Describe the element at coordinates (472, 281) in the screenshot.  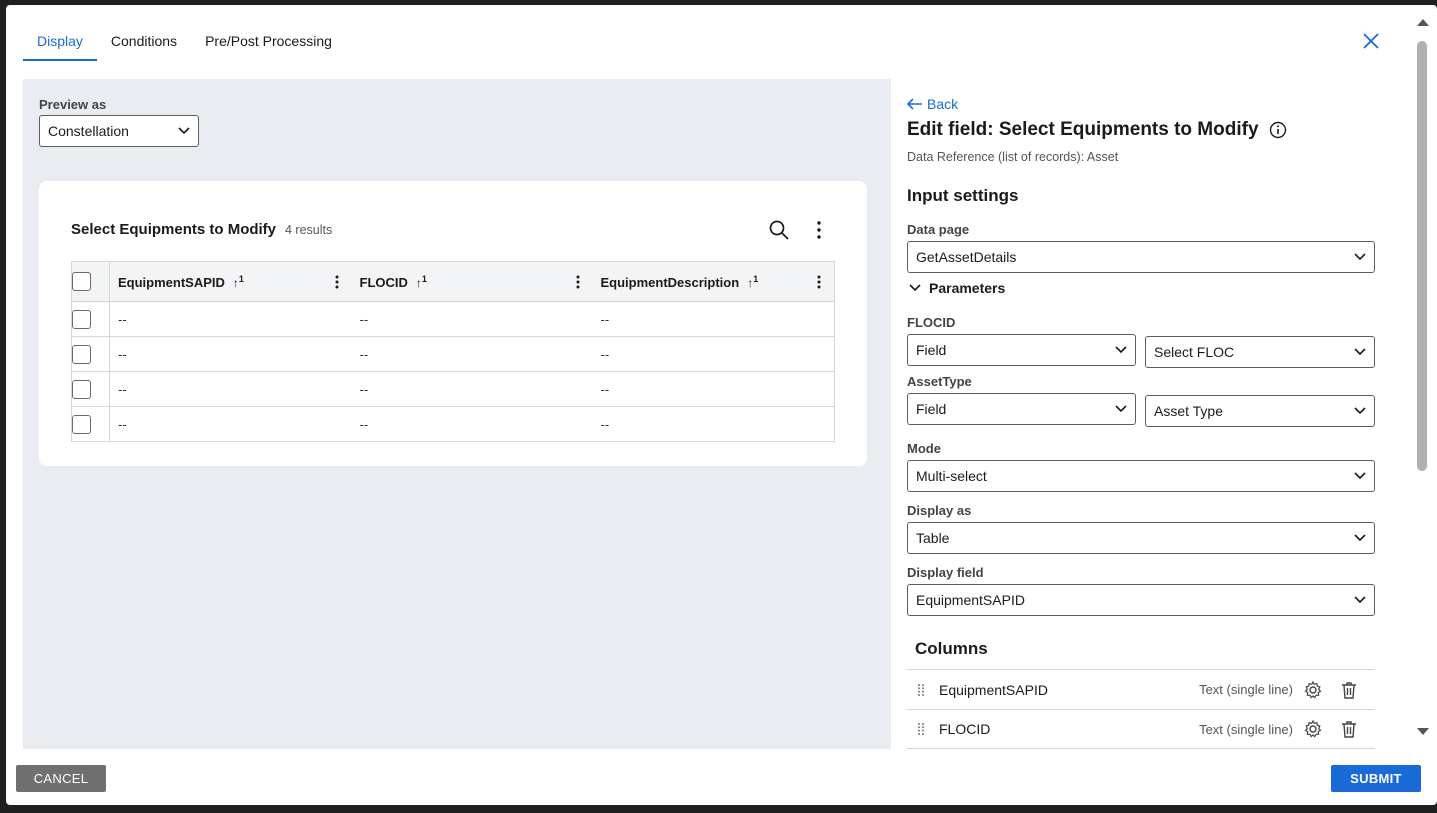
I see `column-header: FLOCID ↑1` at that location.